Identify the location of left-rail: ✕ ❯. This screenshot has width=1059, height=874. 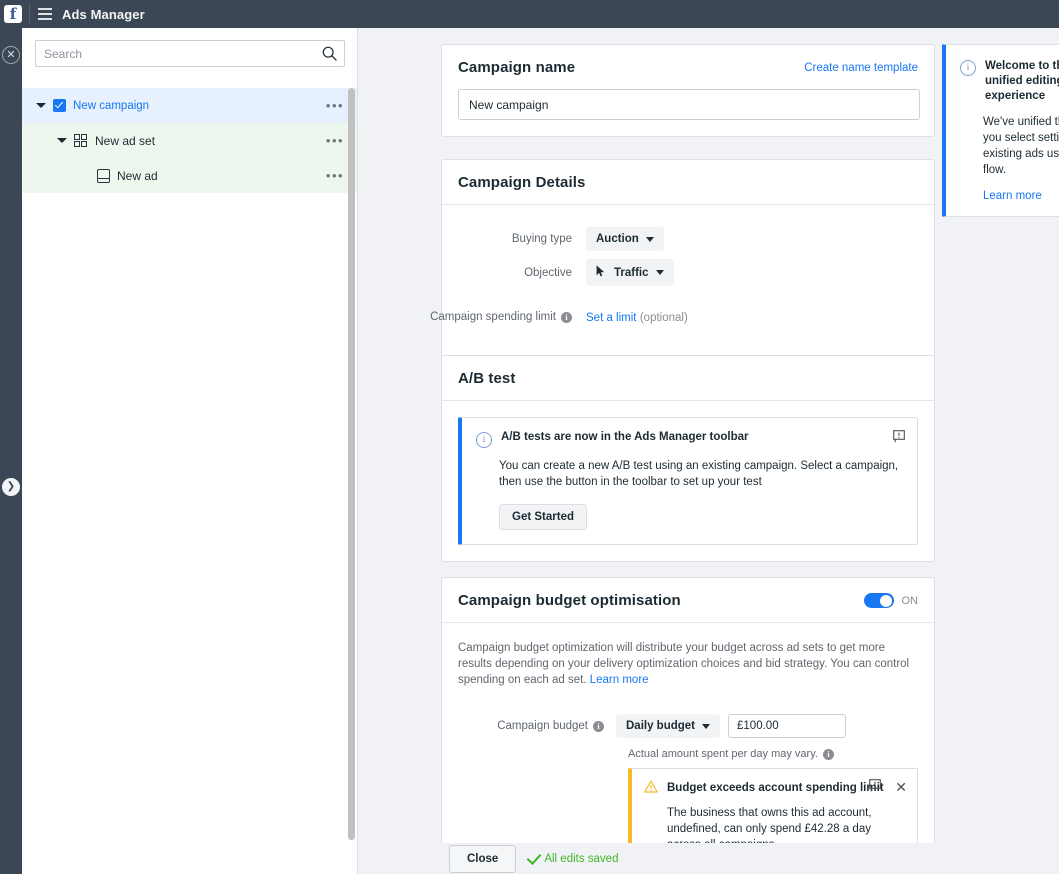
(11, 451).